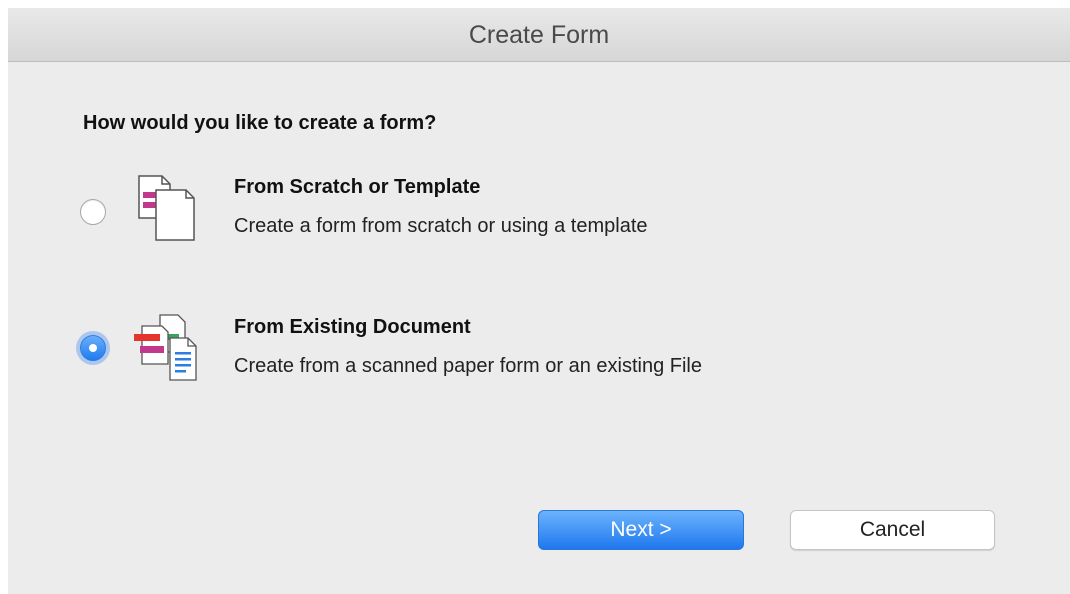  What do you see at coordinates (165, 347) in the screenshot?
I see `existing-documents-icon` at bounding box center [165, 347].